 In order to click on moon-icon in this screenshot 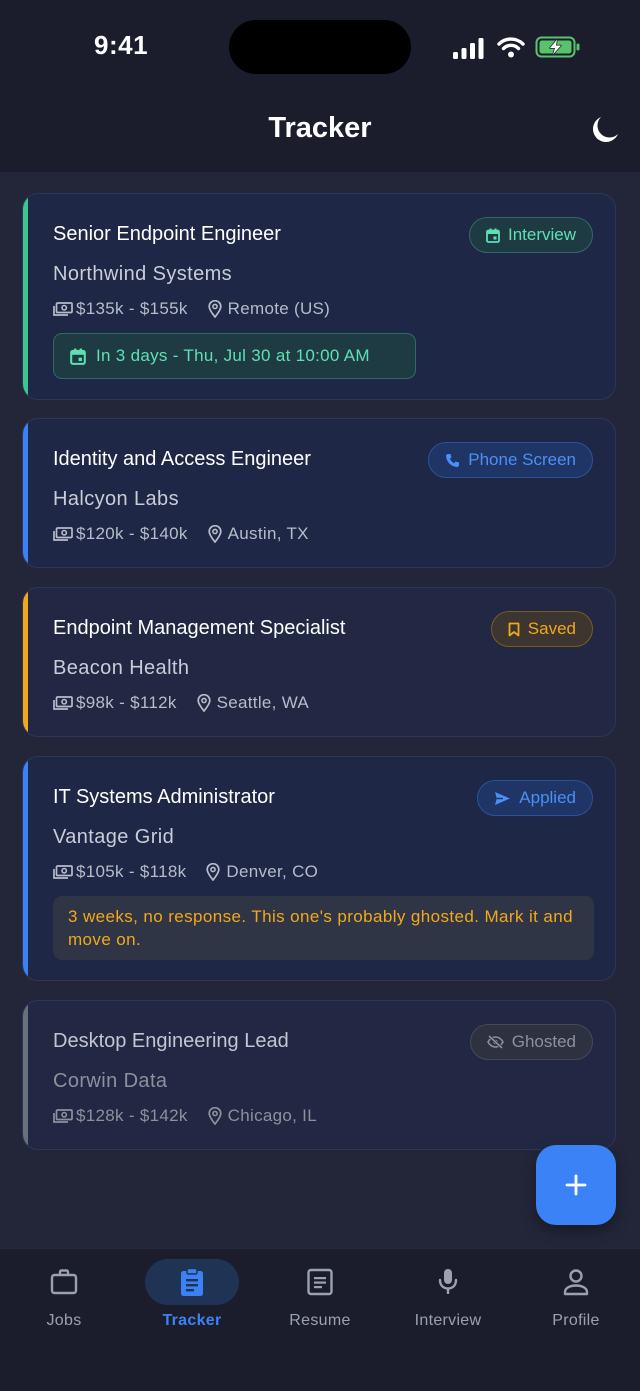, I will do `click(605, 129)`.